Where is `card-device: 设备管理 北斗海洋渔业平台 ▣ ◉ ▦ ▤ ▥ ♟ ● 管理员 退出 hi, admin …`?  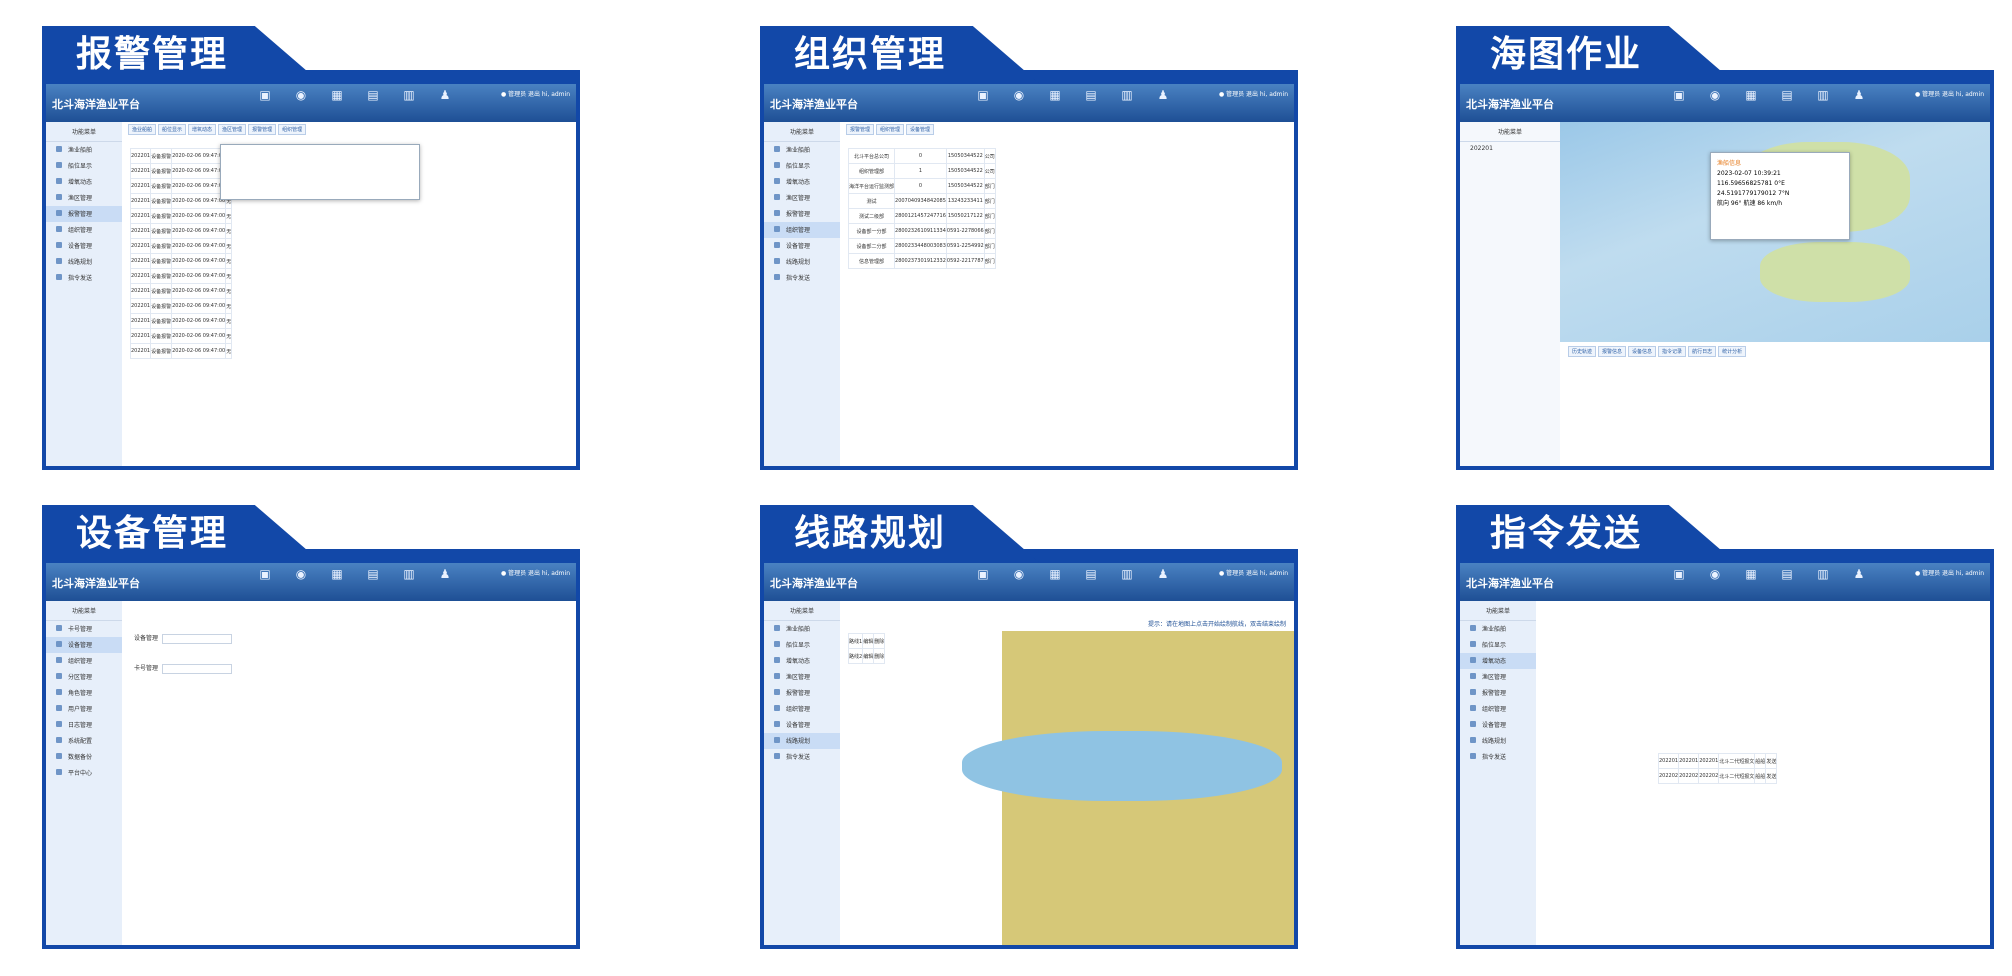
card-device: 设备管理 北斗海洋渔业平台 ▣ ◉ ▦ ▤ ▥ ♟ ● 管理员 退出 hi, admin … is located at coordinates (311, 727).